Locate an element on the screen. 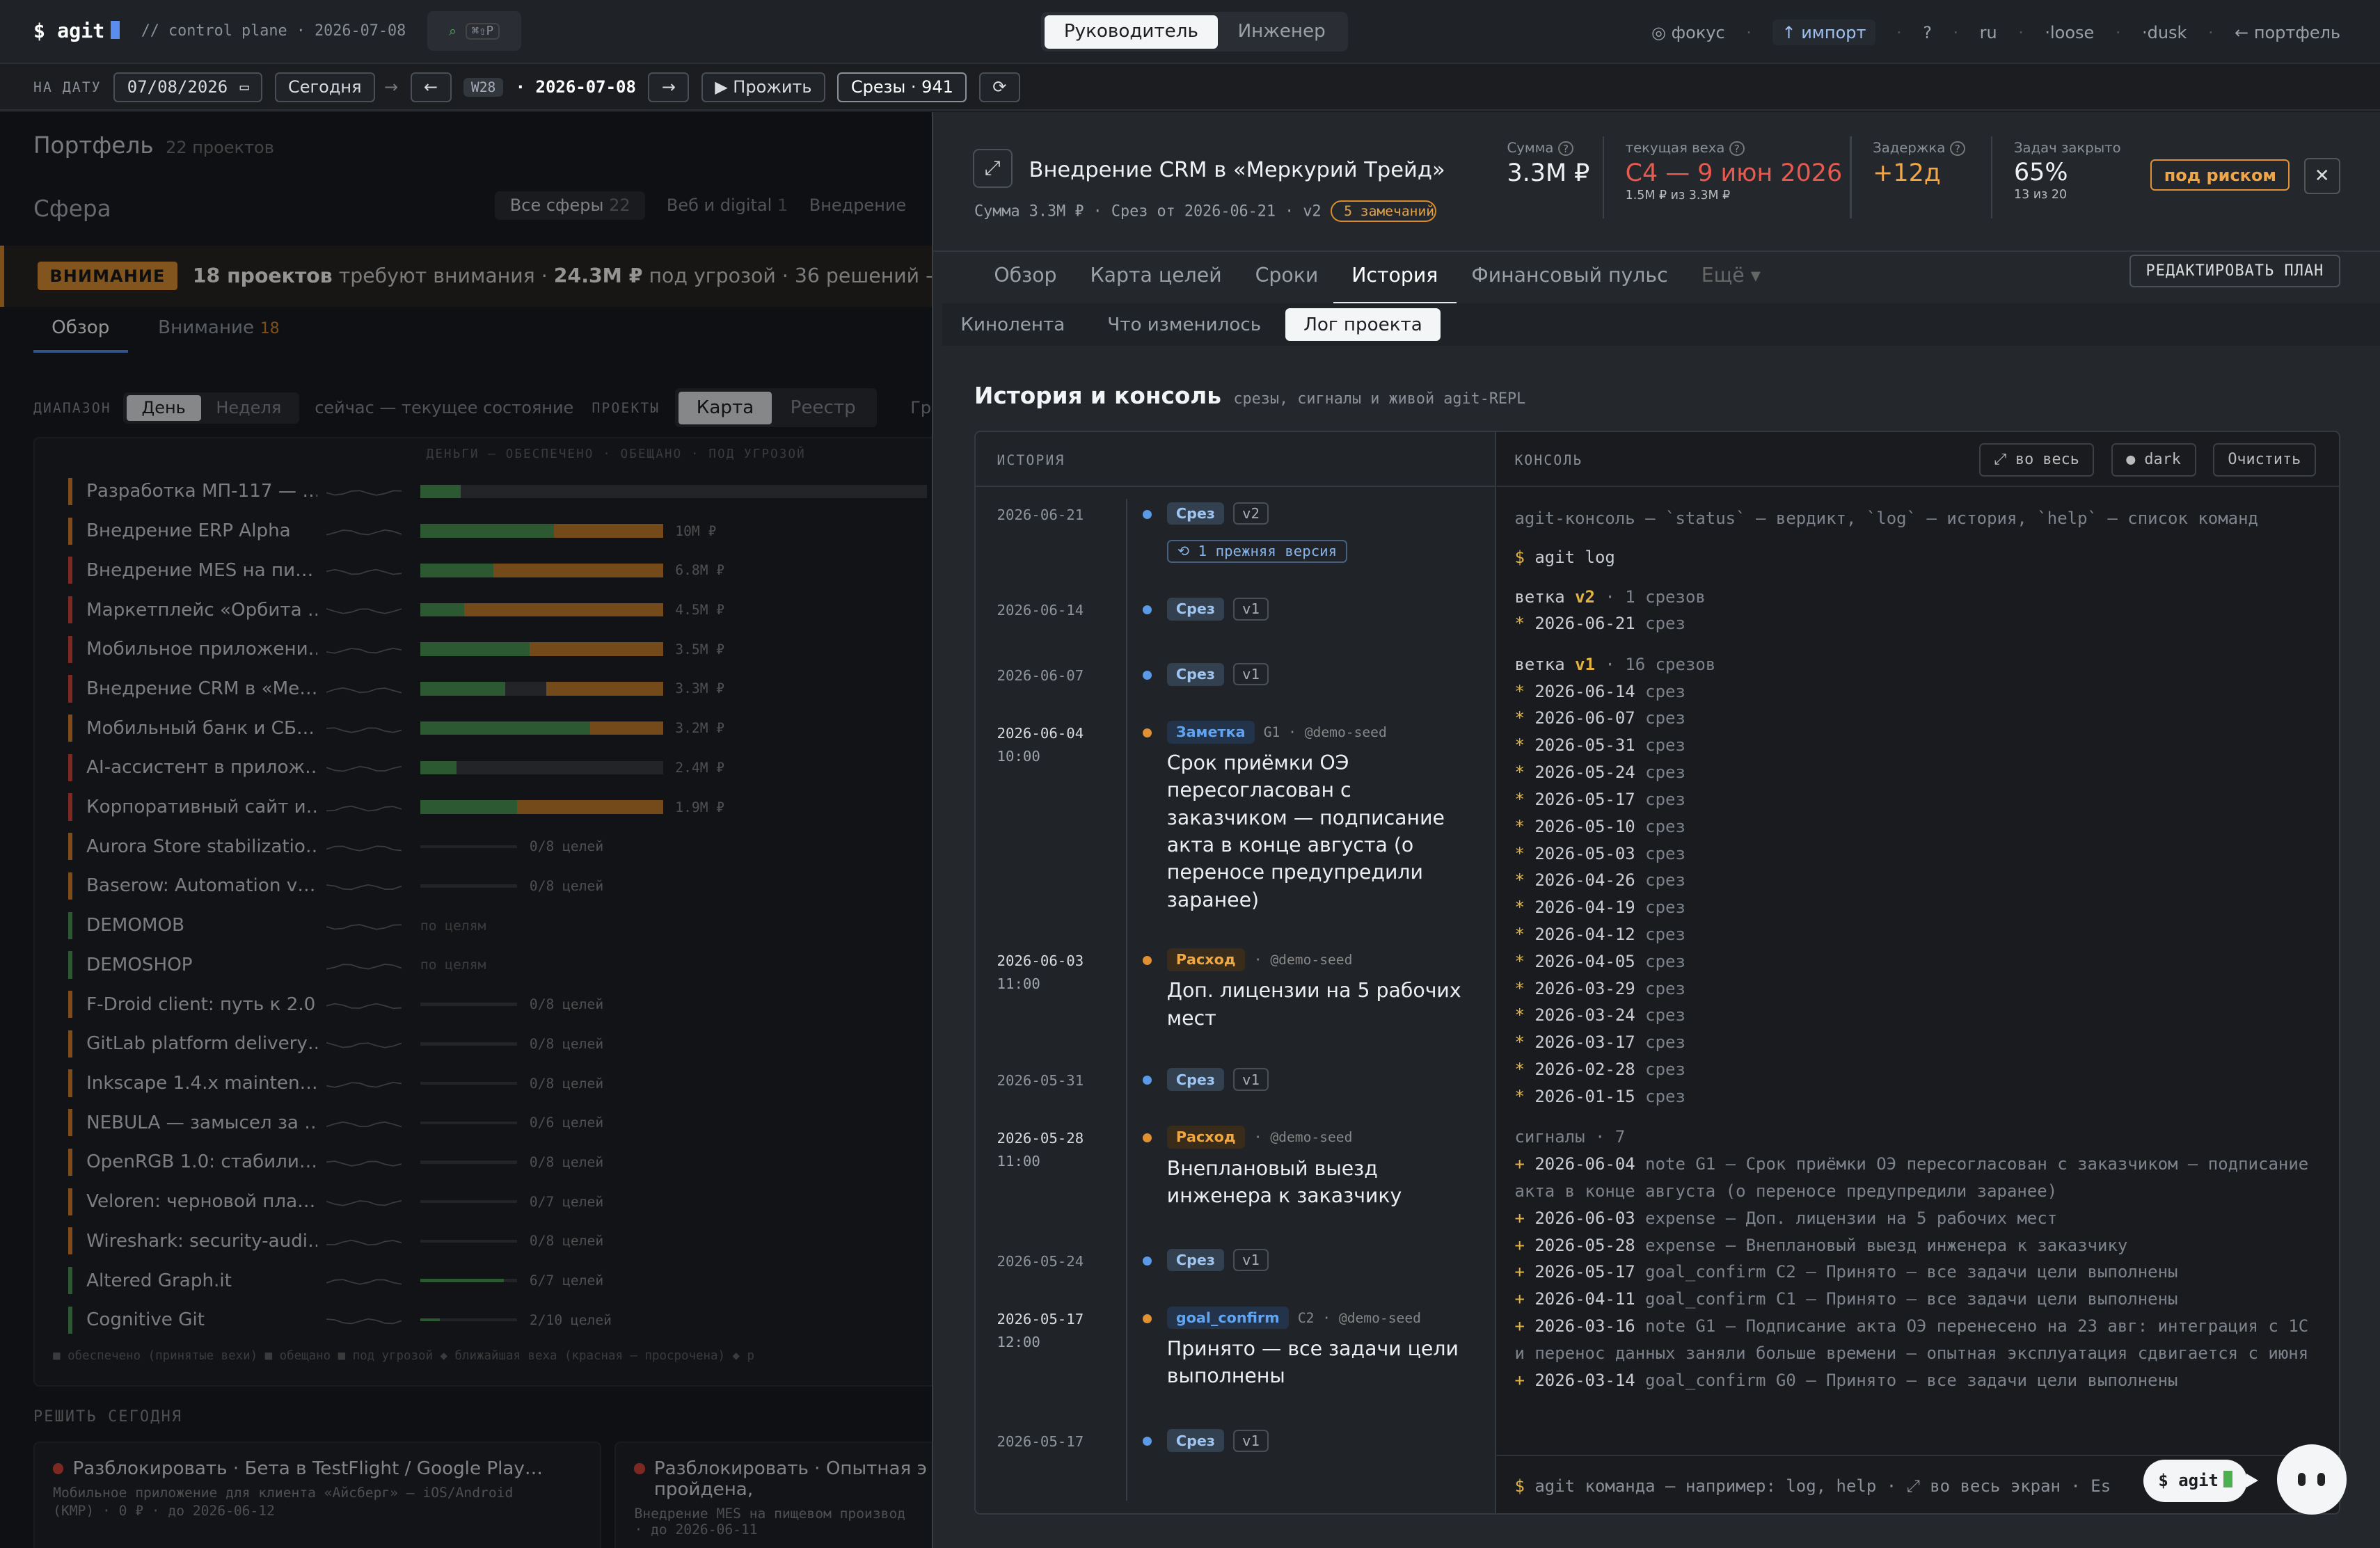 The width and height of the screenshot is (2380, 1548). fullscreen-button: ⤢ во весь is located at coordinates (2037, 460).